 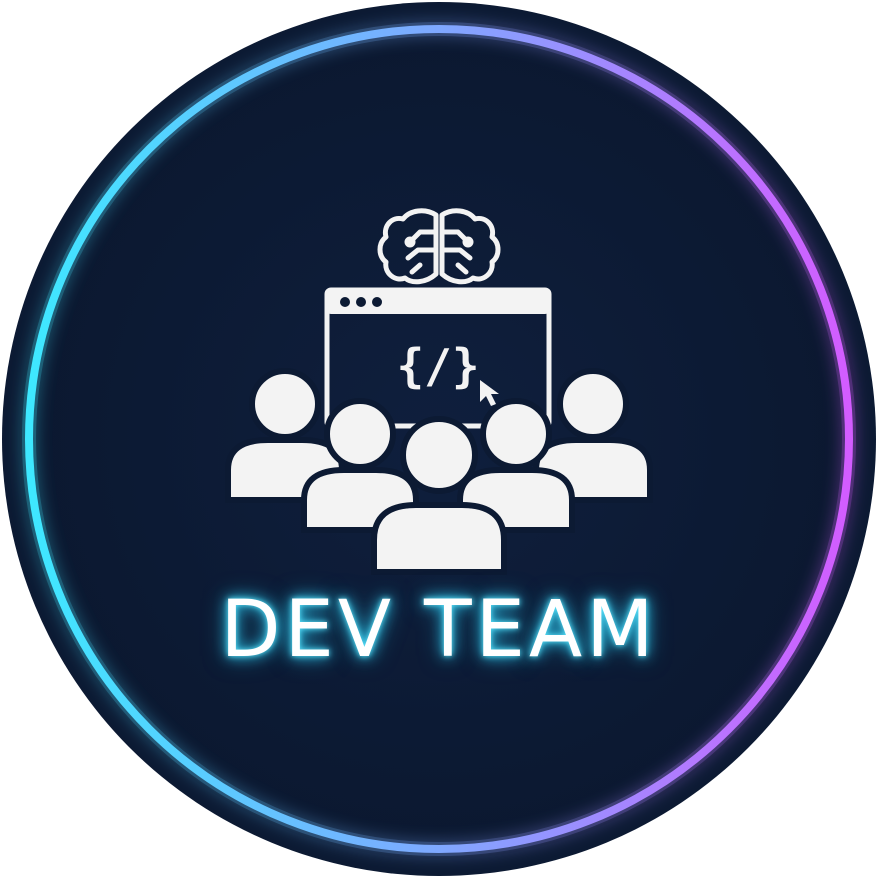 I want to click on badge-title: DEV TEAM, so click(x=439, y=630).